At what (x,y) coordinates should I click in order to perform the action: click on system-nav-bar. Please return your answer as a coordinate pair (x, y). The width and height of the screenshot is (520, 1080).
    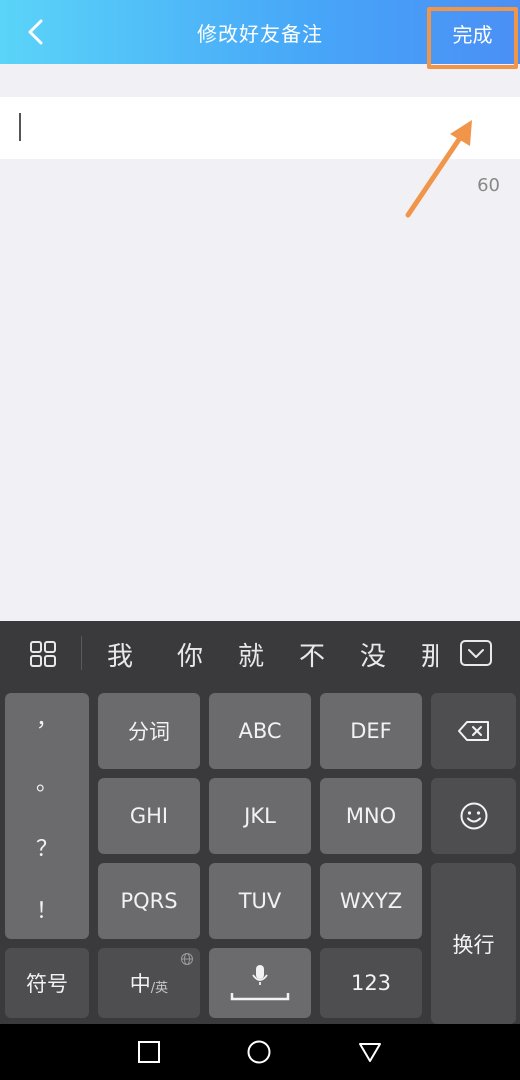
    Looking at the image, I should click on (260, 1052).